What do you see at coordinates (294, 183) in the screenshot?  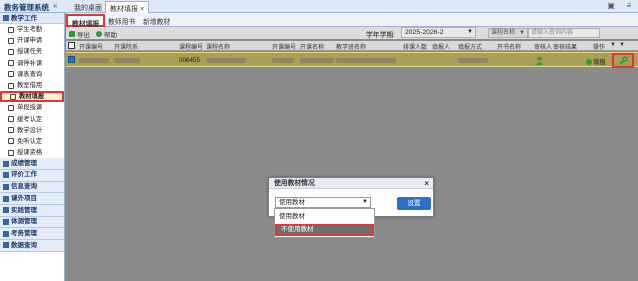 I see `dialog-title: 使用教材情况` at bounding box center [294, 183].